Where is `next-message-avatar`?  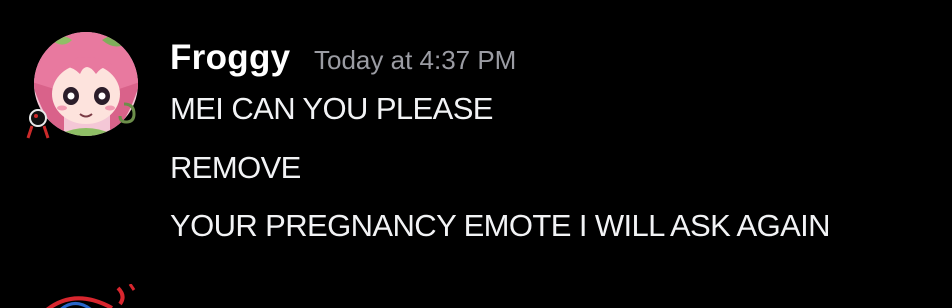 next-message-avatar is located at coordinates (82, 296).